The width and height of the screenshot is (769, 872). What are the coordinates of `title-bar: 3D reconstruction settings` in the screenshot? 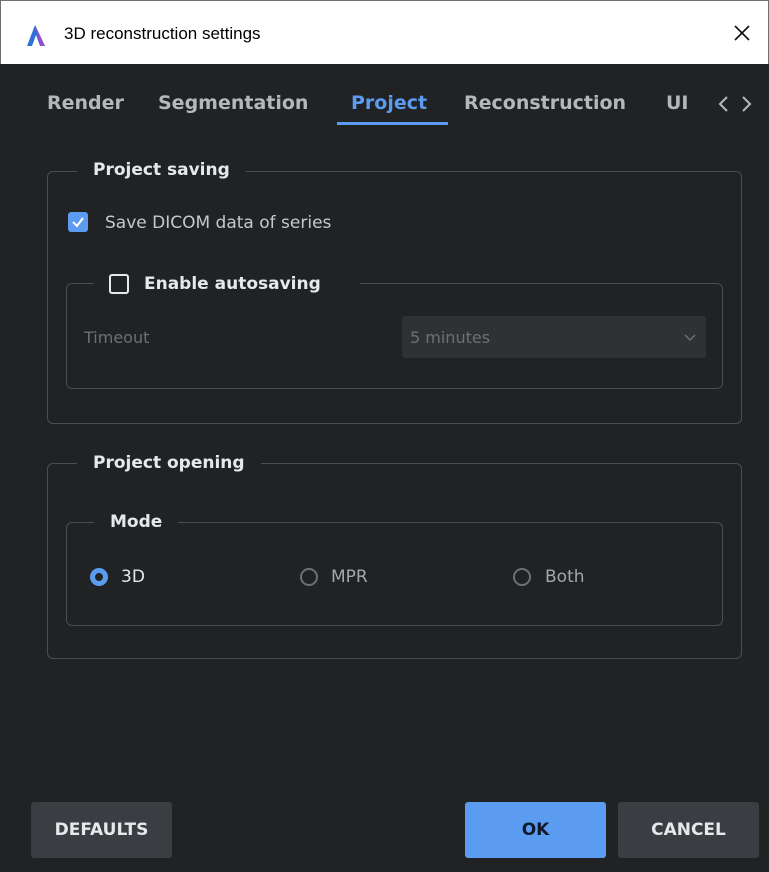 It's located at (384, 32).